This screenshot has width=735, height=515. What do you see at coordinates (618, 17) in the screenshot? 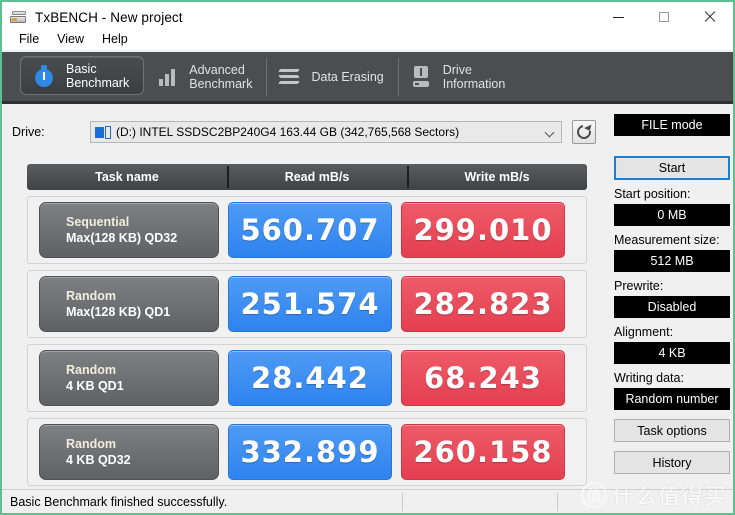
I see `minimize-icon` at bounding box center [618, 17].